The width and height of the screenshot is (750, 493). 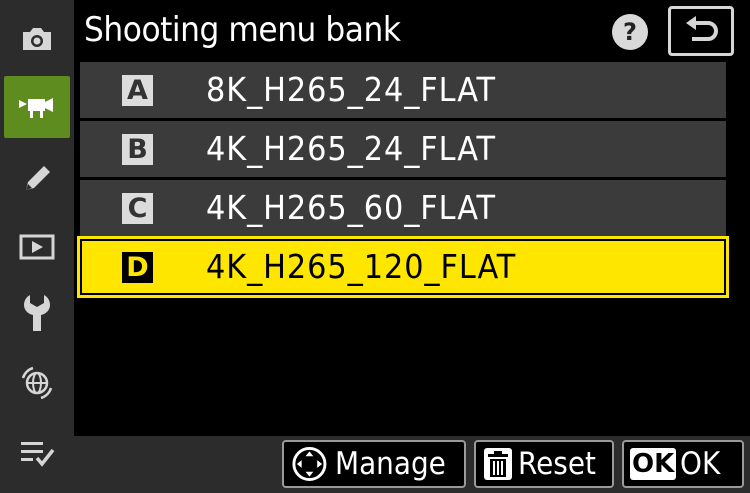 What do you see at coordinates (351, 148) in the screenshot?
I see `bank-name: 4K_H265_24_FLAT` at bounding box center [351, 148].